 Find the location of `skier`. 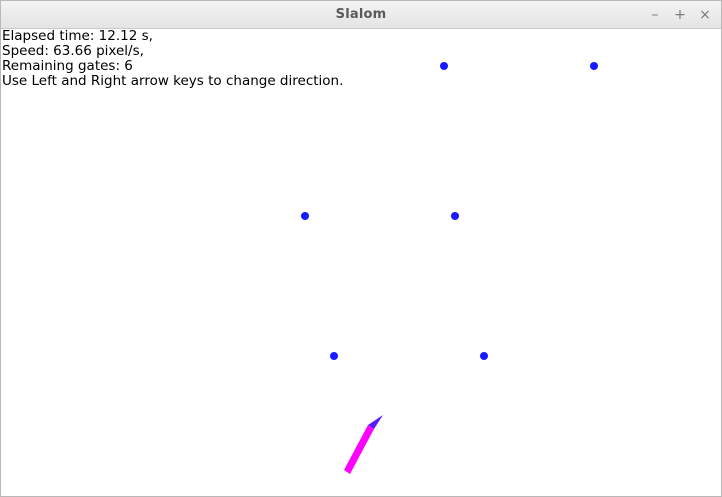

skier is located at coordinates (363, 444).